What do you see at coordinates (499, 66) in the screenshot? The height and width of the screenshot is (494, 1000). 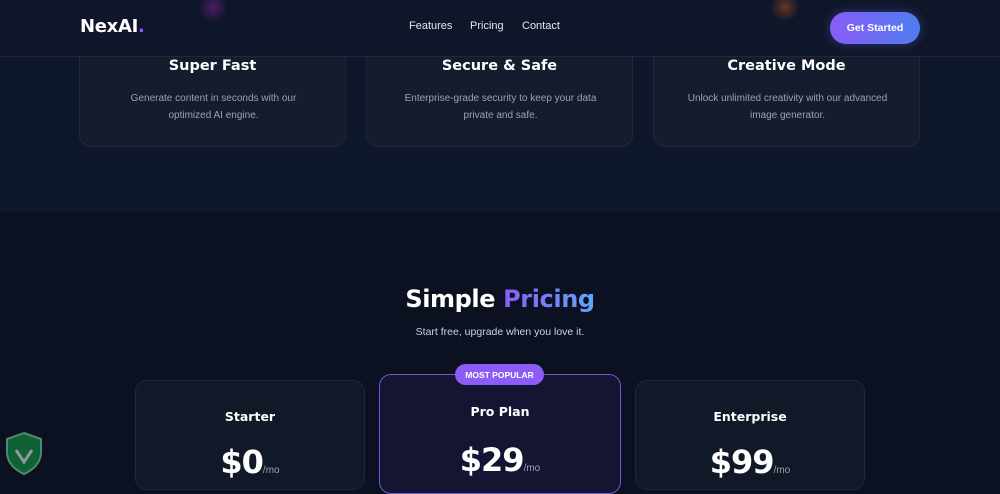 I see `feature-title: Secure & Safe` at bounding box center [499, 66].